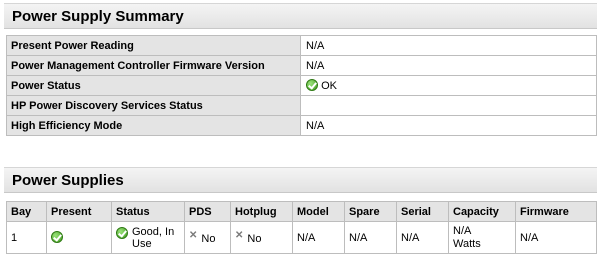  I want to click on summary-label: Present Power Reading, so click(153, 45).